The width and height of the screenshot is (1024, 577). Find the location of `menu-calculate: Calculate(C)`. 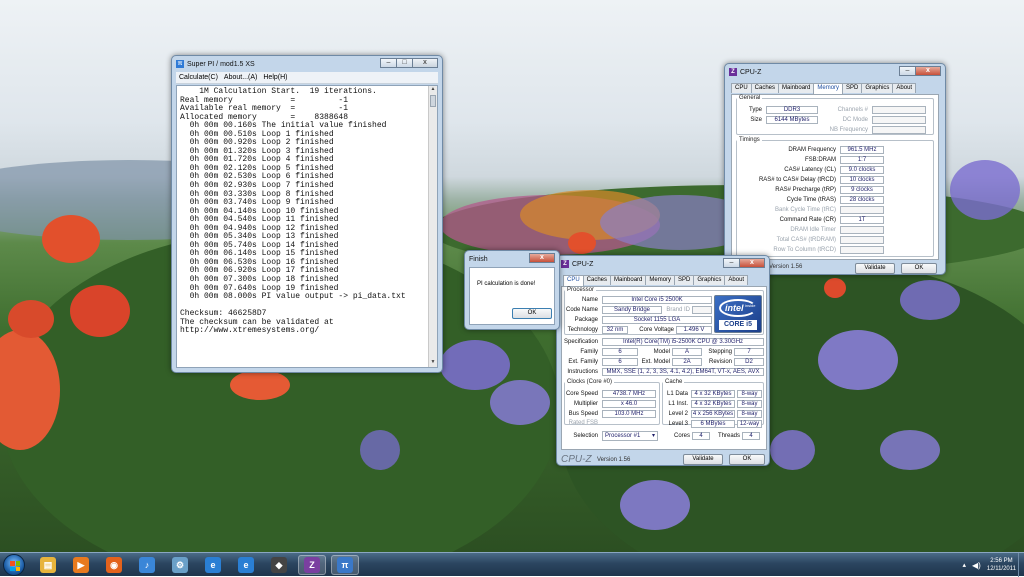

menu-calculate: Calculate(C) is located at coordinates (198, 77).